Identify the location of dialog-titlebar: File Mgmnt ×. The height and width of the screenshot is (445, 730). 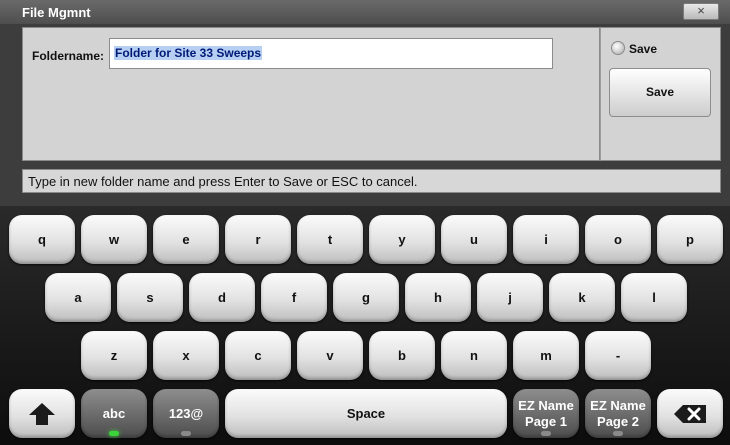
(365, 12).